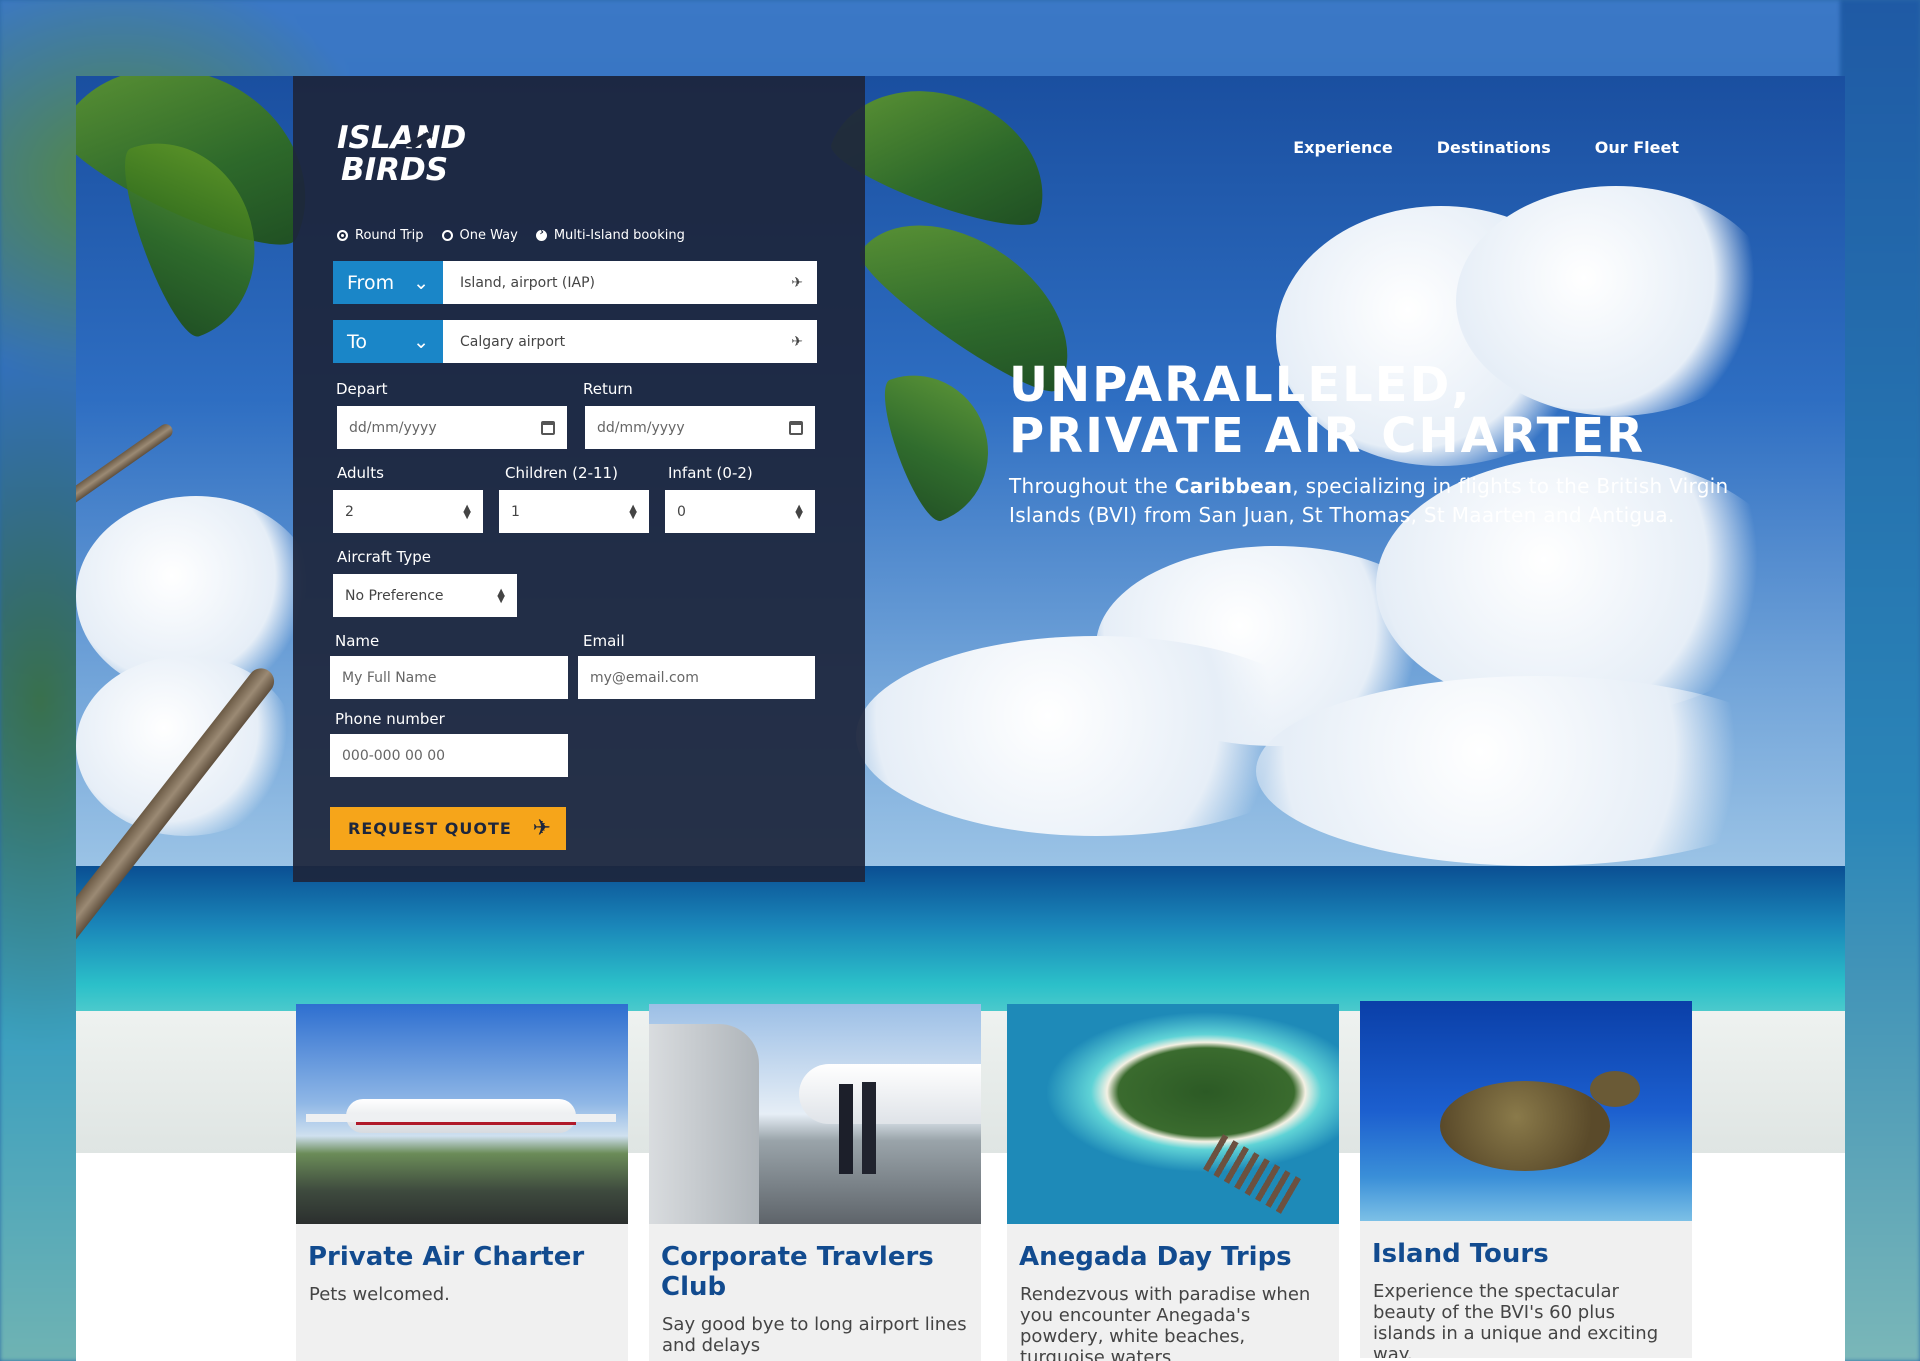 The height and width of the screenshot is (1361, 1920). Describe the element at coordinates (342, 235) in the screenshot. I see `radio-round-trip` at that location.